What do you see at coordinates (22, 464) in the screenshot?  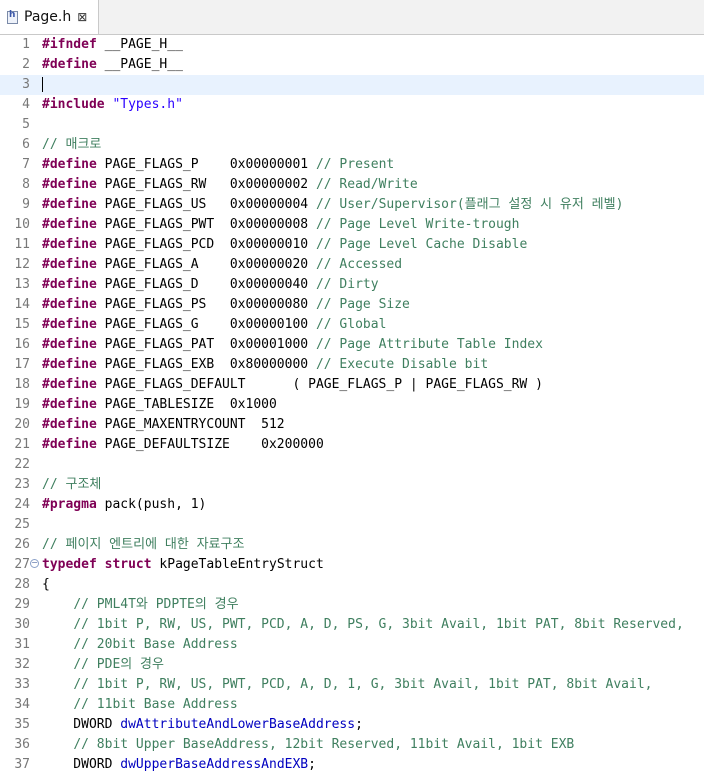 I see `line-number: 22` at bounding box center [22, 464].